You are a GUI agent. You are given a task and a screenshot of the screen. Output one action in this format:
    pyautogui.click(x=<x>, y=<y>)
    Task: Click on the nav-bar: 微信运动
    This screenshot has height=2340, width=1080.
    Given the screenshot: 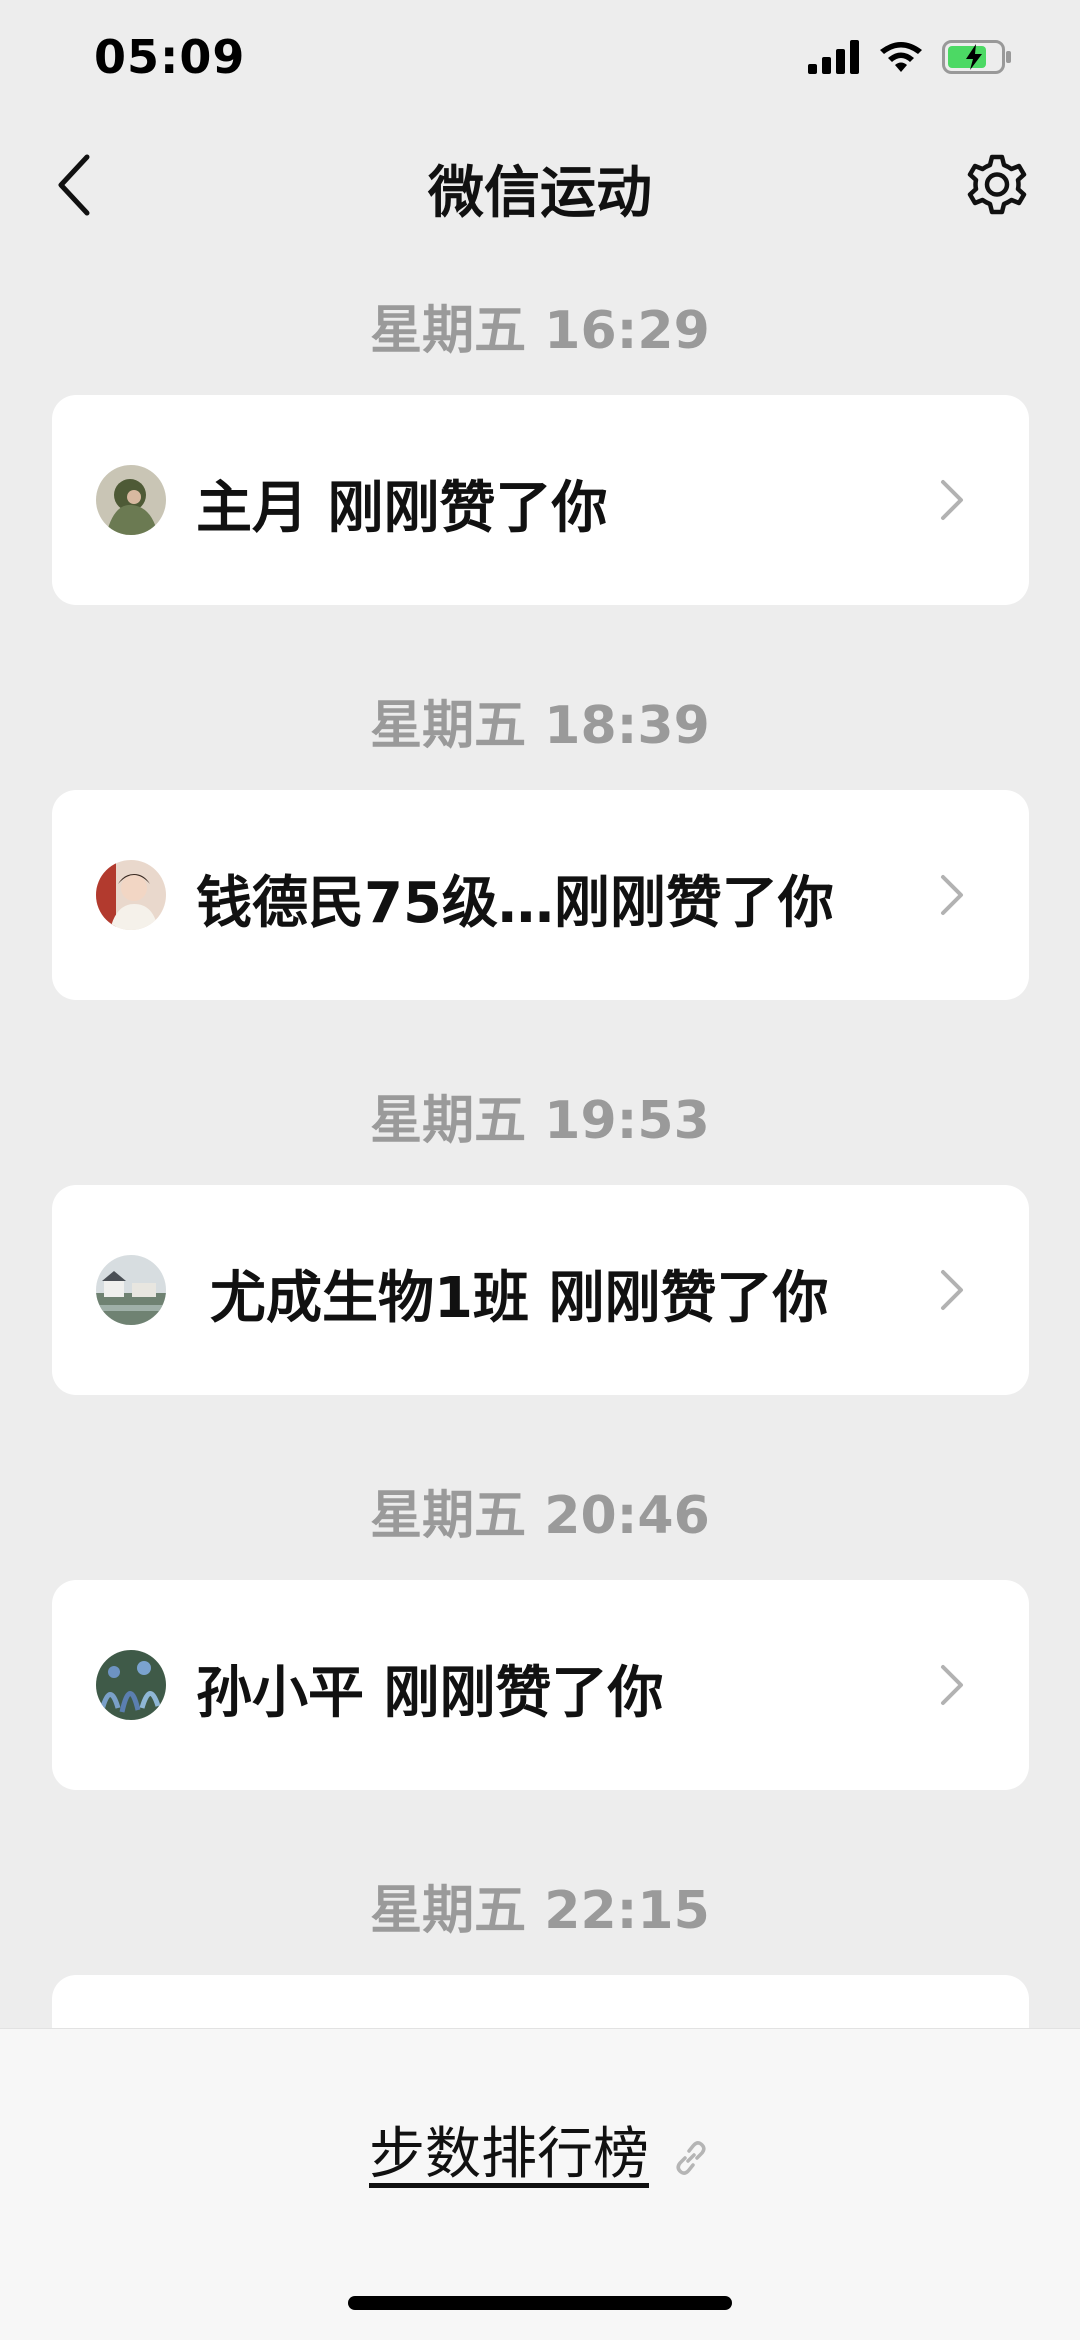 What is the action you would take?
    pyautogui.click(x=540, y=185)
    